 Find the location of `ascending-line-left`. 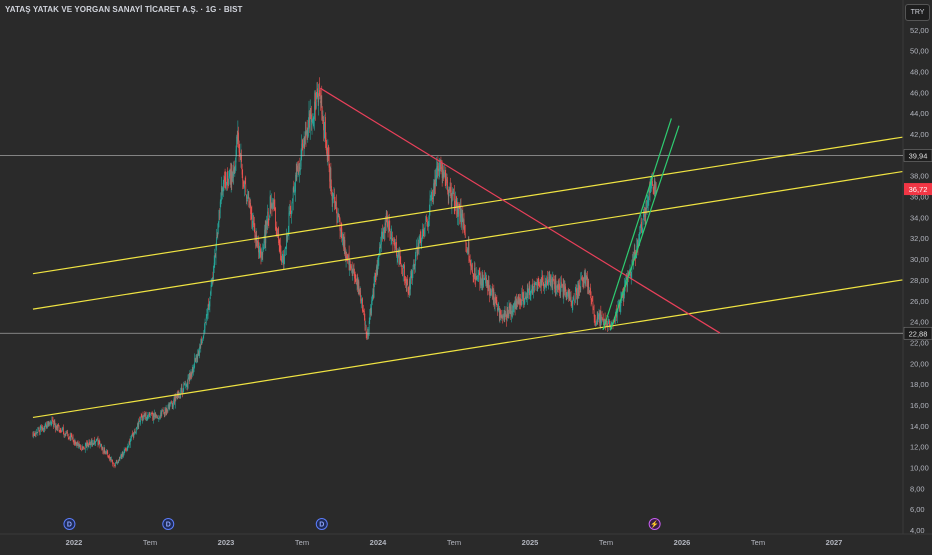

ascending-line-left is located at coordinates (637, 224).